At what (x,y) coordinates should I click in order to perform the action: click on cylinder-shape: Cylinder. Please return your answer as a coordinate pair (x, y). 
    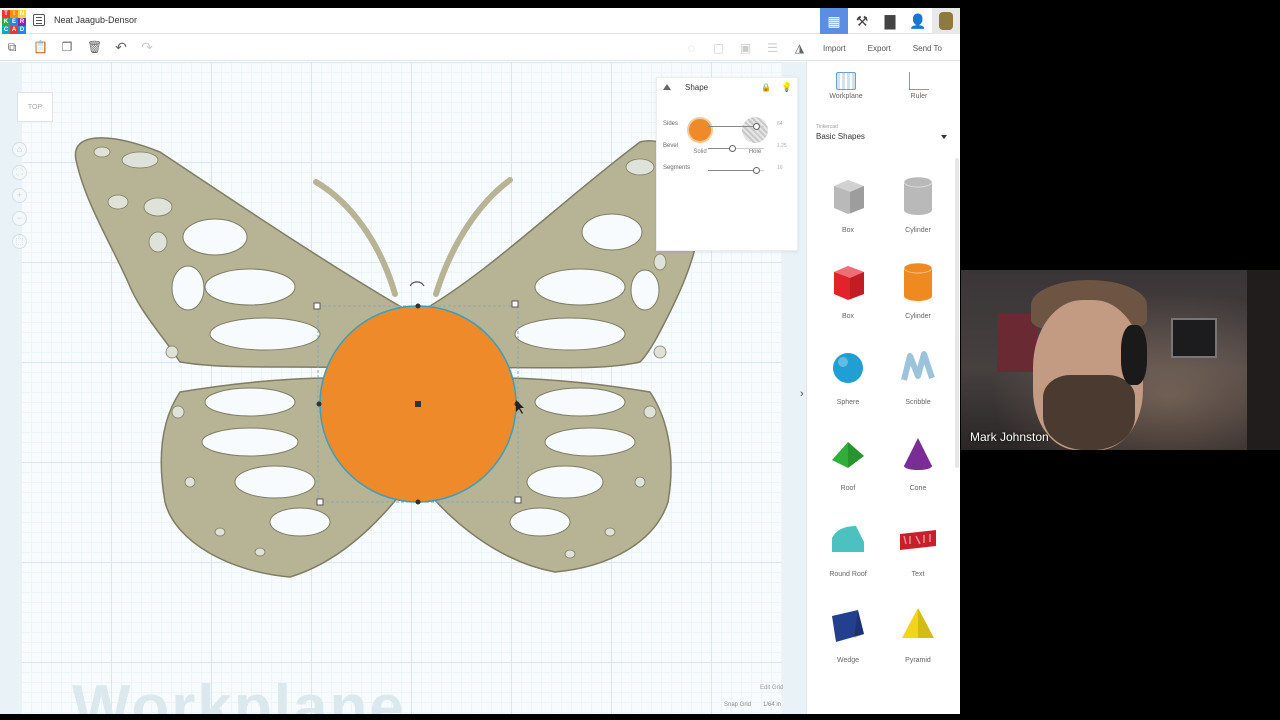
    Looking at the image, I should click on (918, 290).